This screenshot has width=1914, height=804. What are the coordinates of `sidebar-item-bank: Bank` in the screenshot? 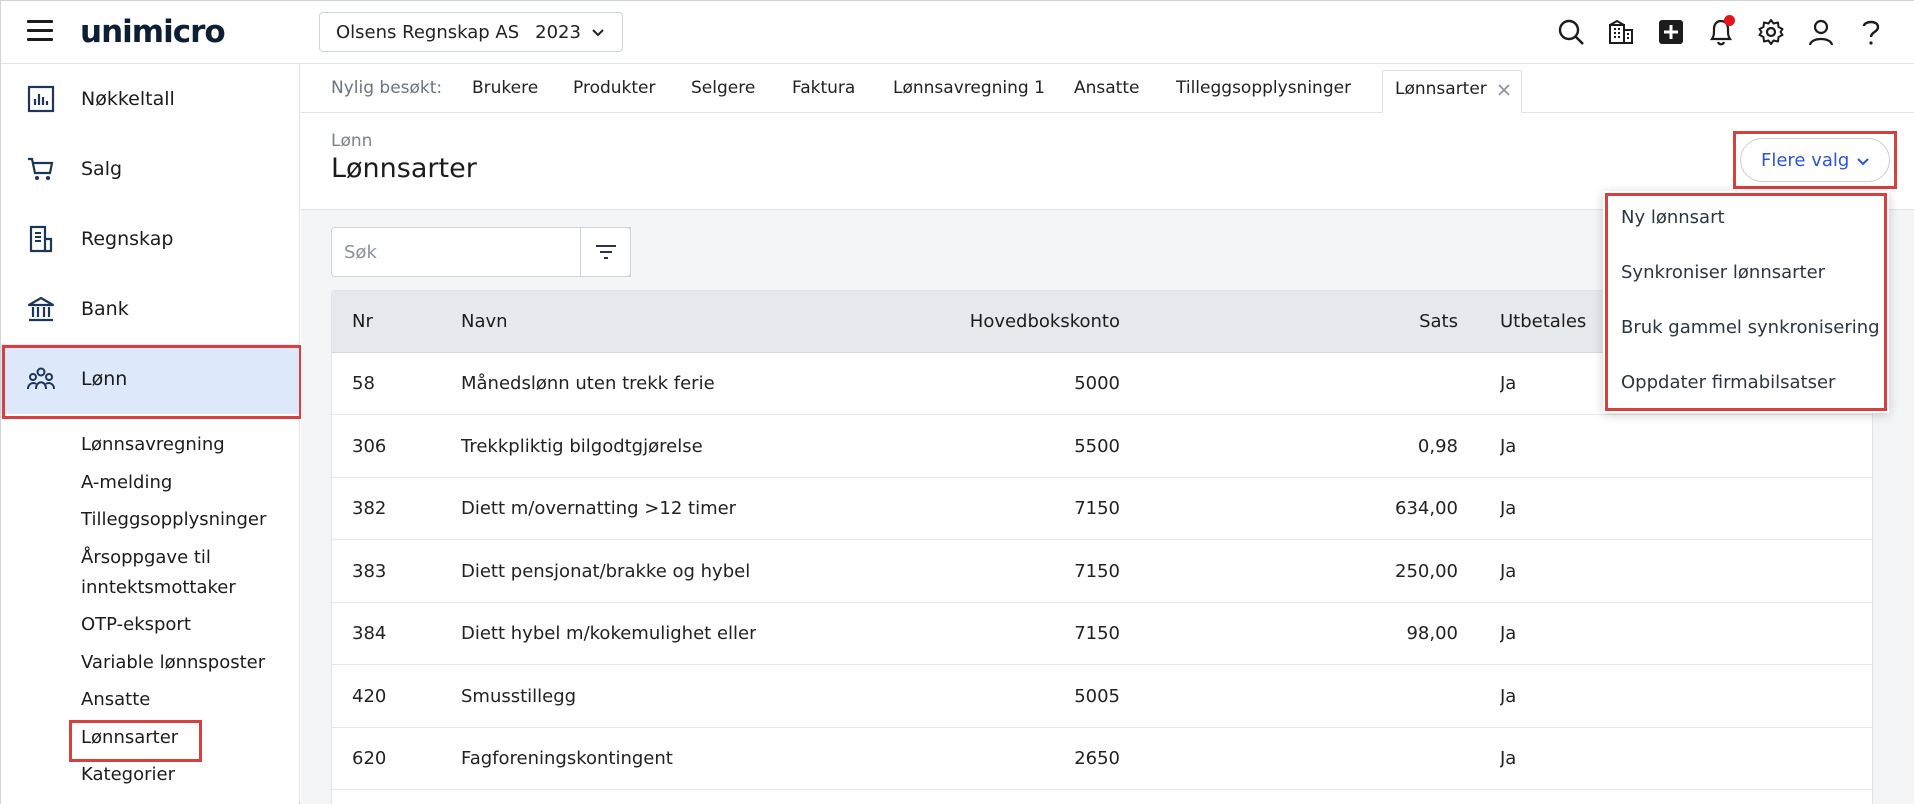 It's located at (150, 309).